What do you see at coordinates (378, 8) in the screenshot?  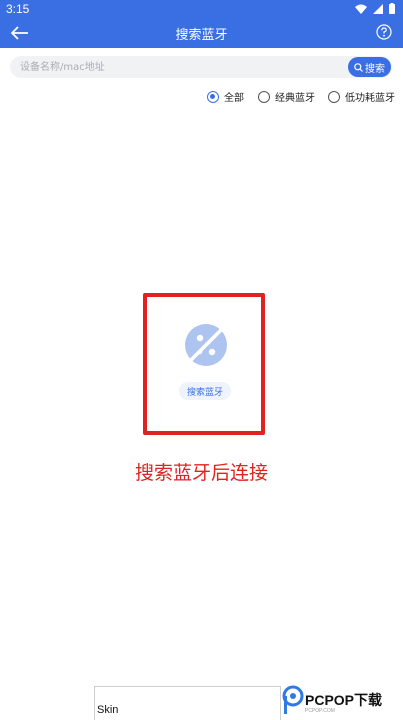 I see `signal-icon` at bounding box center [378, 8].